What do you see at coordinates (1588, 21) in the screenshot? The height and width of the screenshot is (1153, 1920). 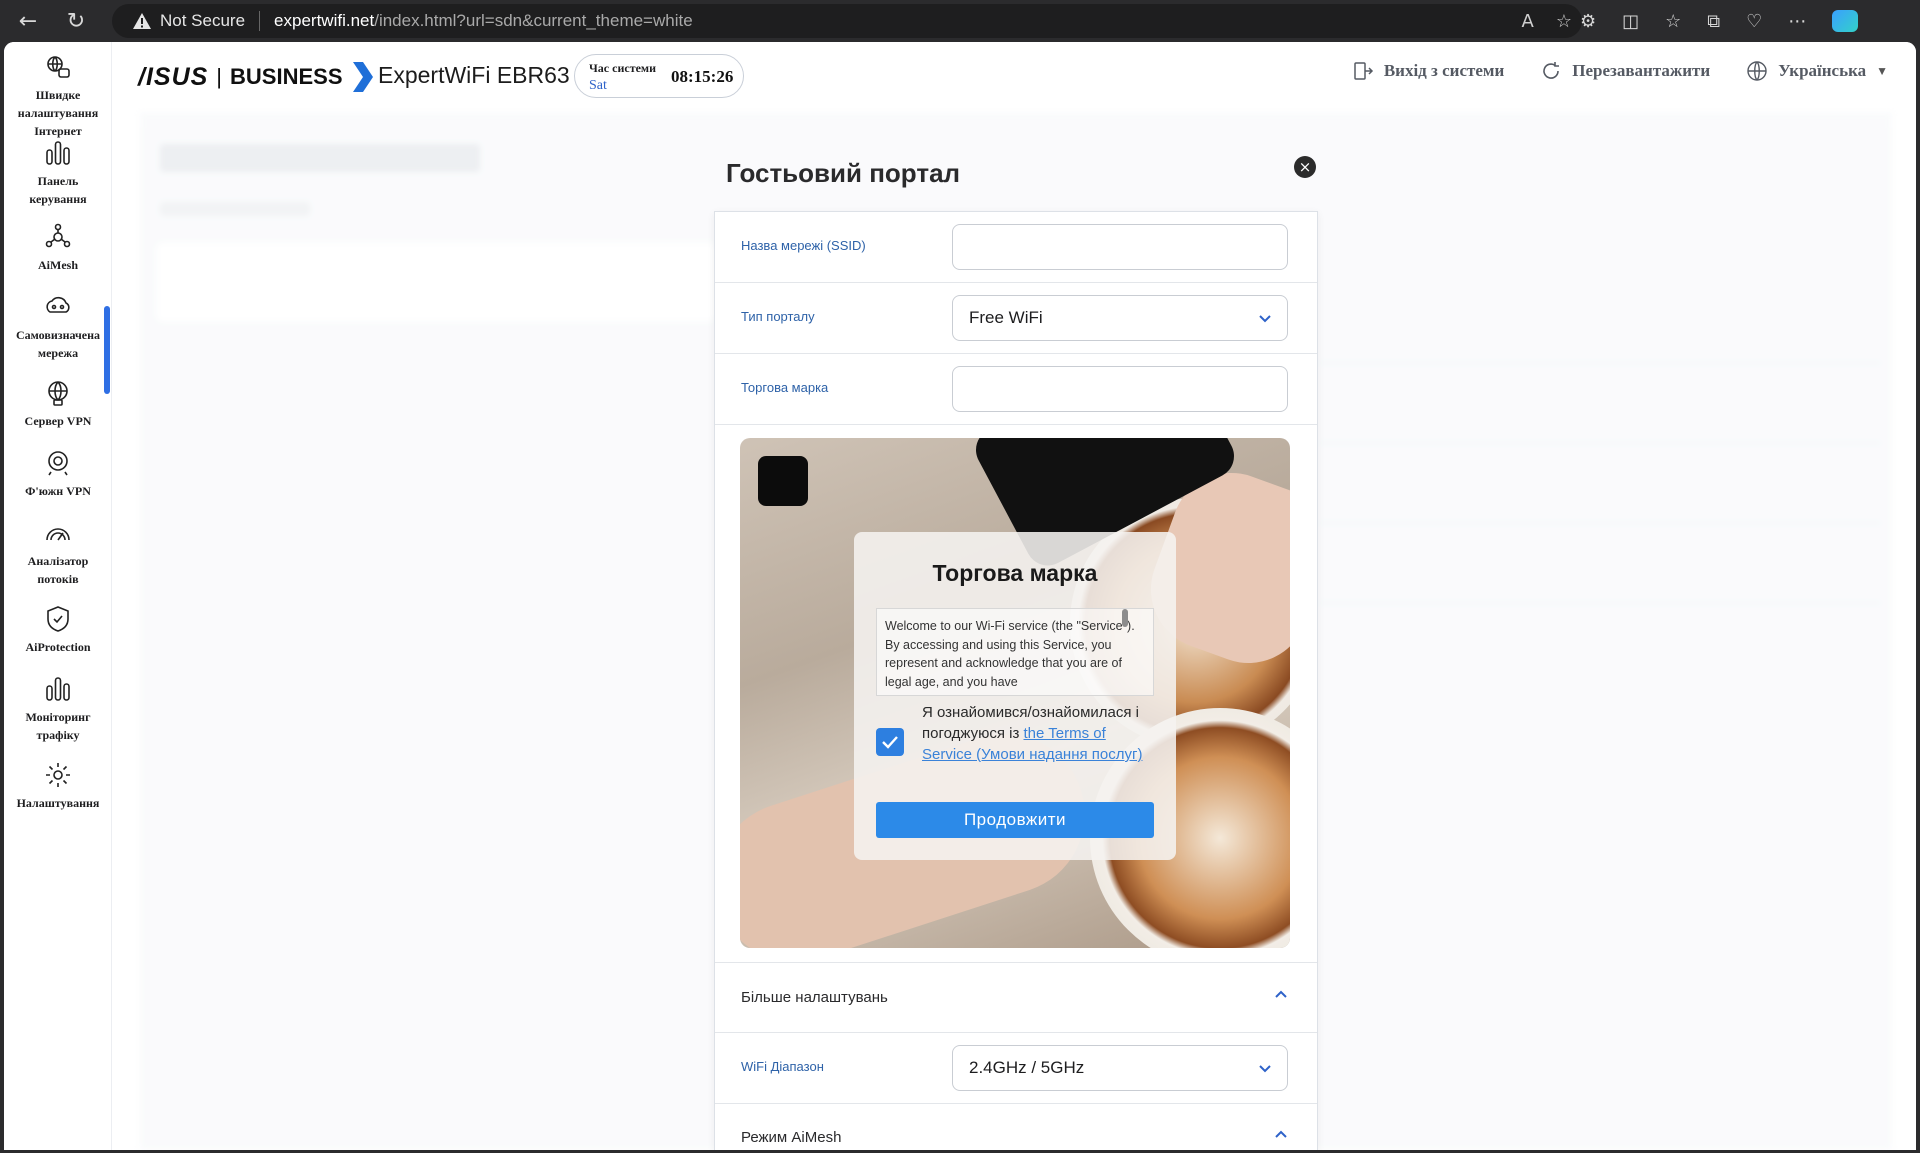 I see `extensions-icon: ⚙` at bounding box center [1588, 21].